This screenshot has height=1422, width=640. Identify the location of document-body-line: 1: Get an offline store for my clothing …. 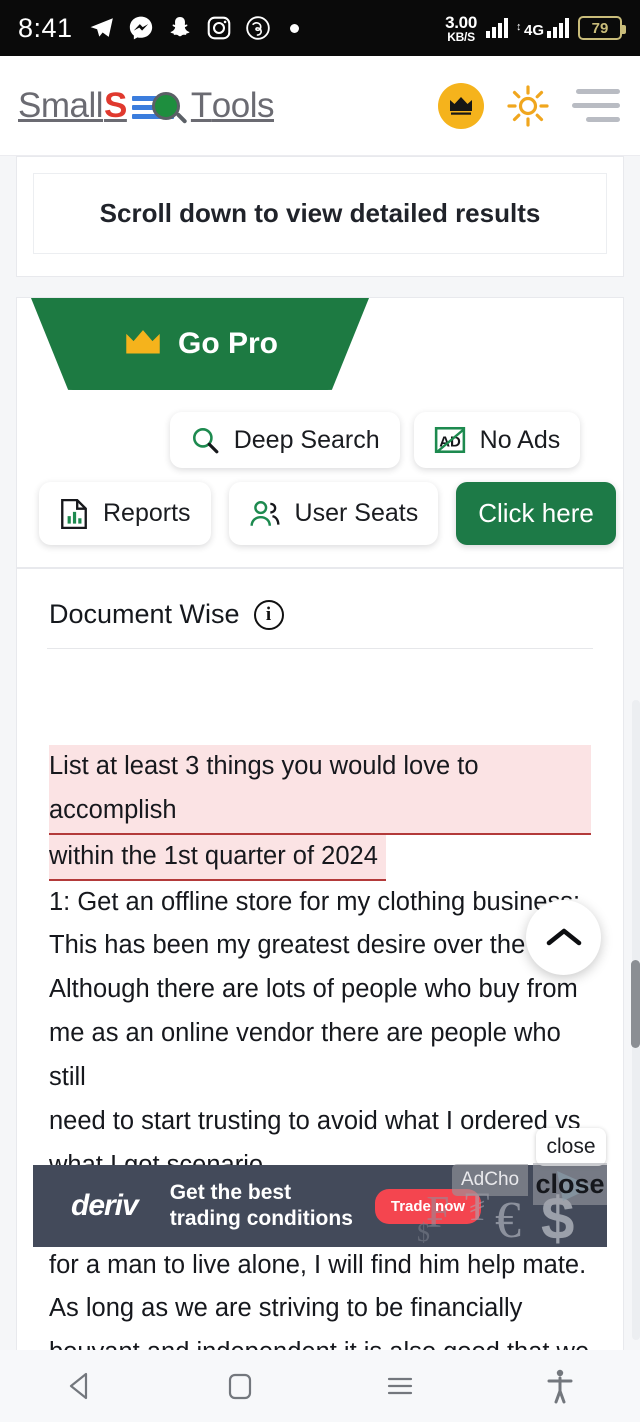
(315, 901).